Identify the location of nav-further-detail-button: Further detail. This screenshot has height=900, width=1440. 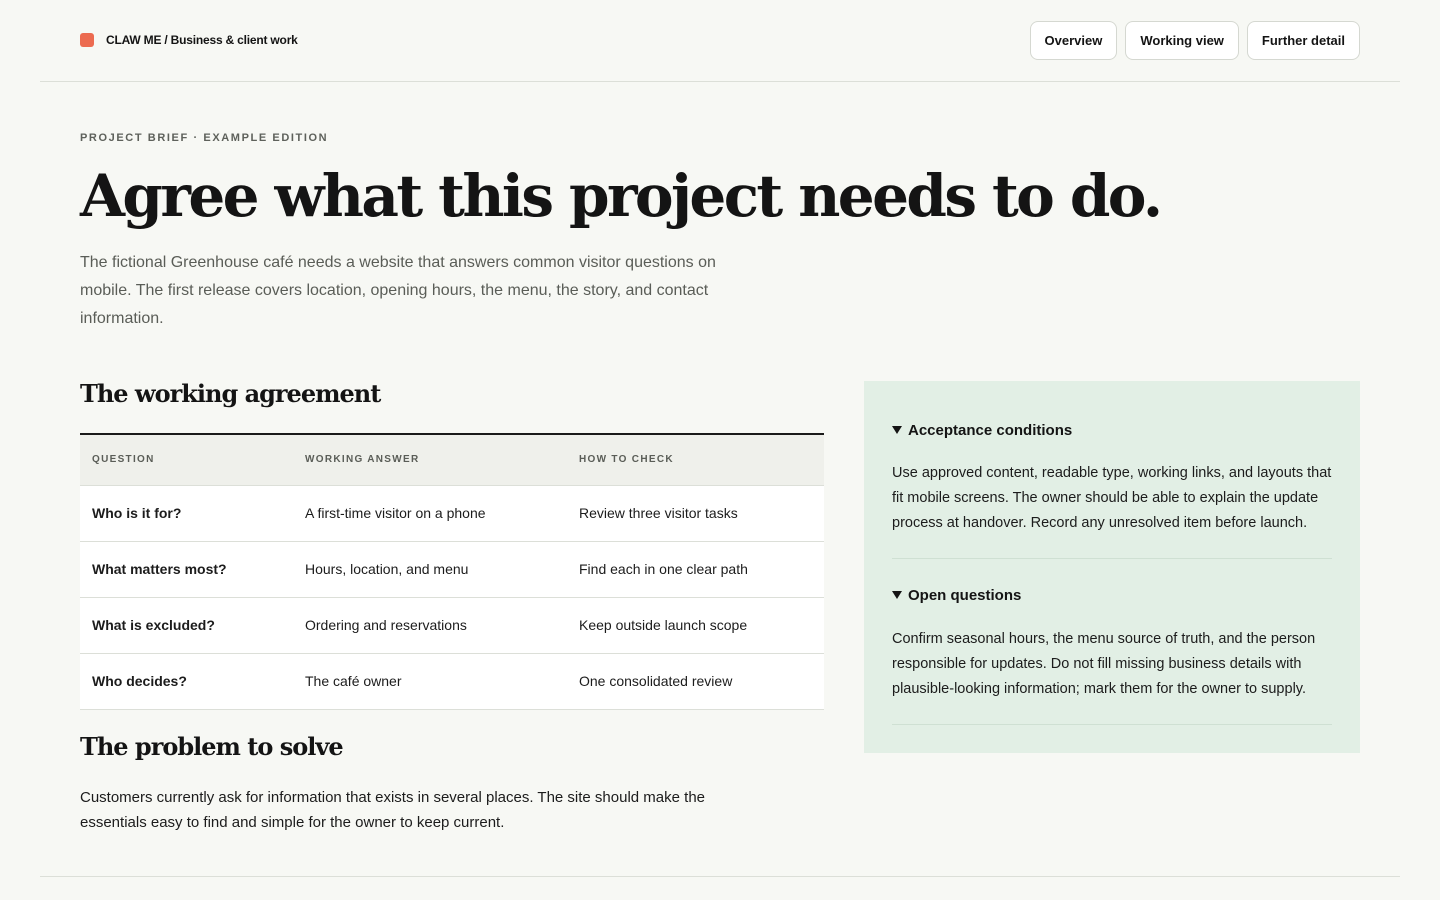
(1303, 40).